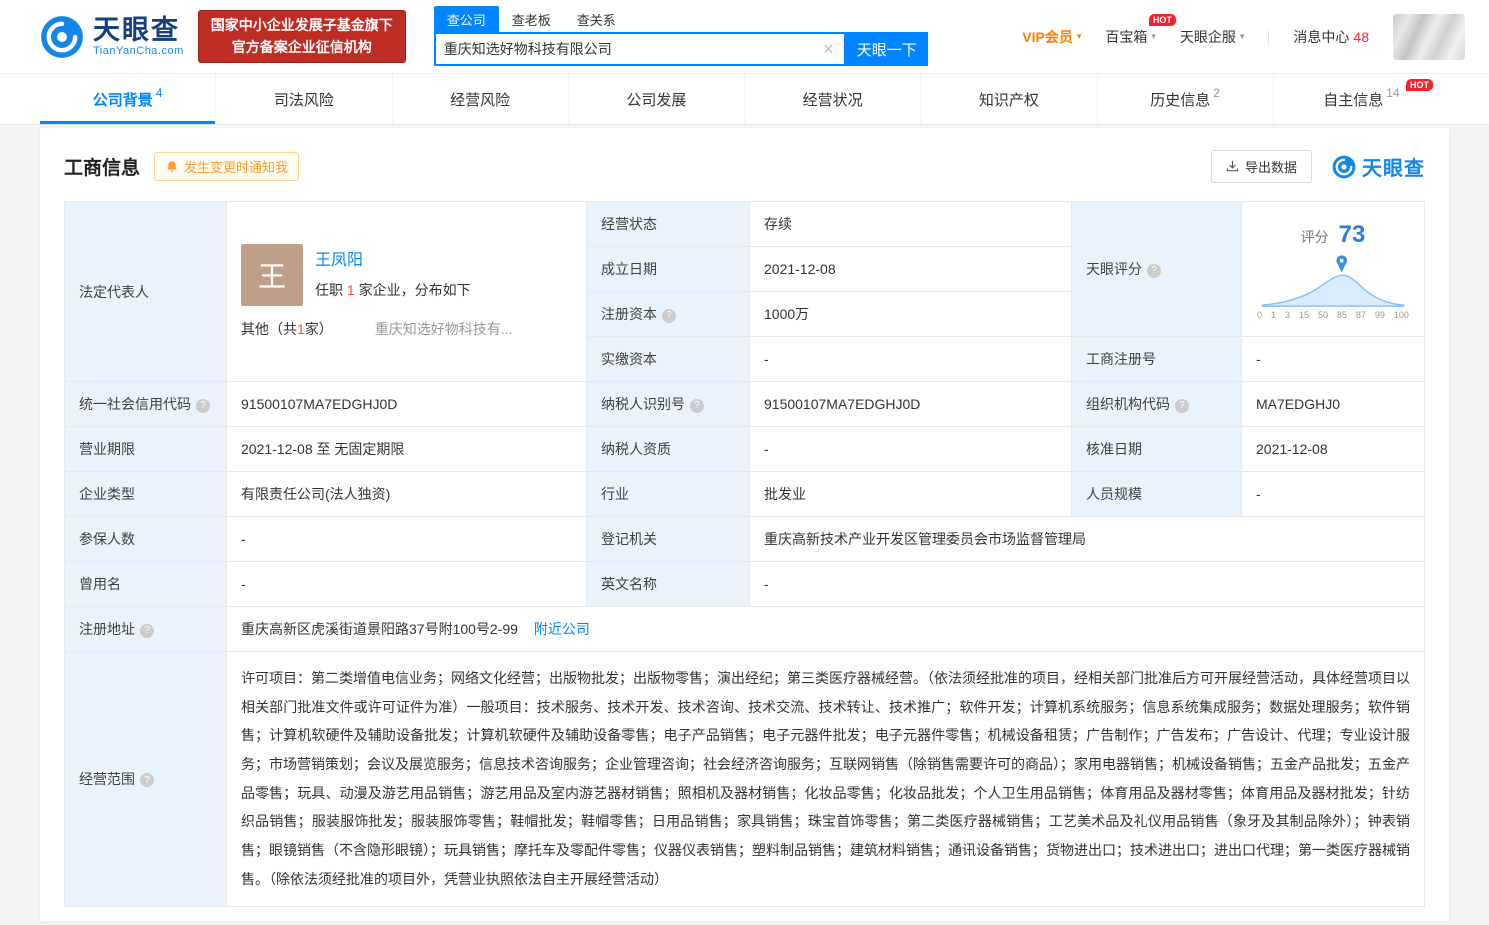  Describe the element at coordinates (272, 275) in the screenshot. I see `legal-rep-avatar: 王` at that location.